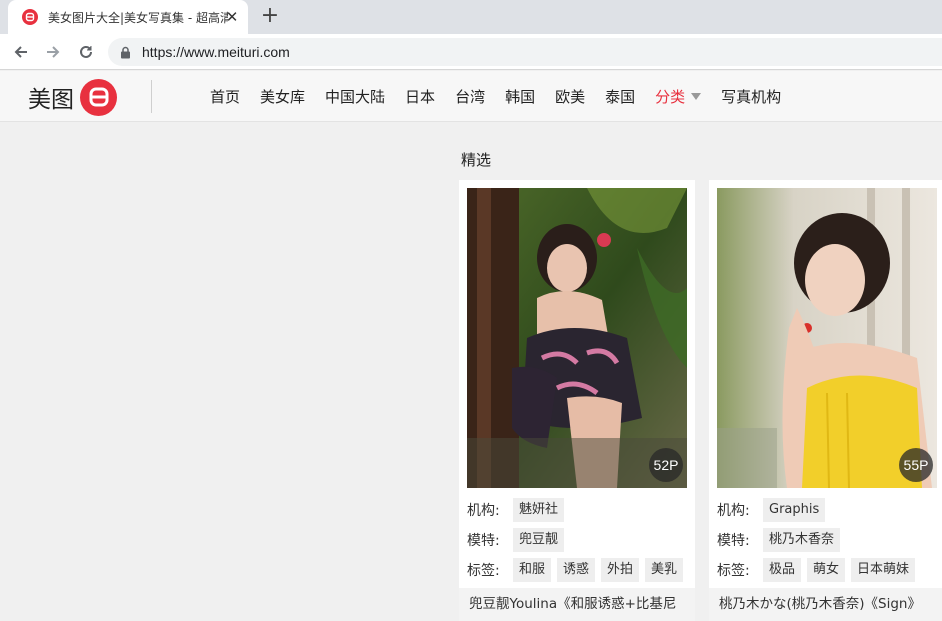  Describe the element at coordinates (883, 570) in the screenshot. I see `tag-link: 日本萌妹` at that location.